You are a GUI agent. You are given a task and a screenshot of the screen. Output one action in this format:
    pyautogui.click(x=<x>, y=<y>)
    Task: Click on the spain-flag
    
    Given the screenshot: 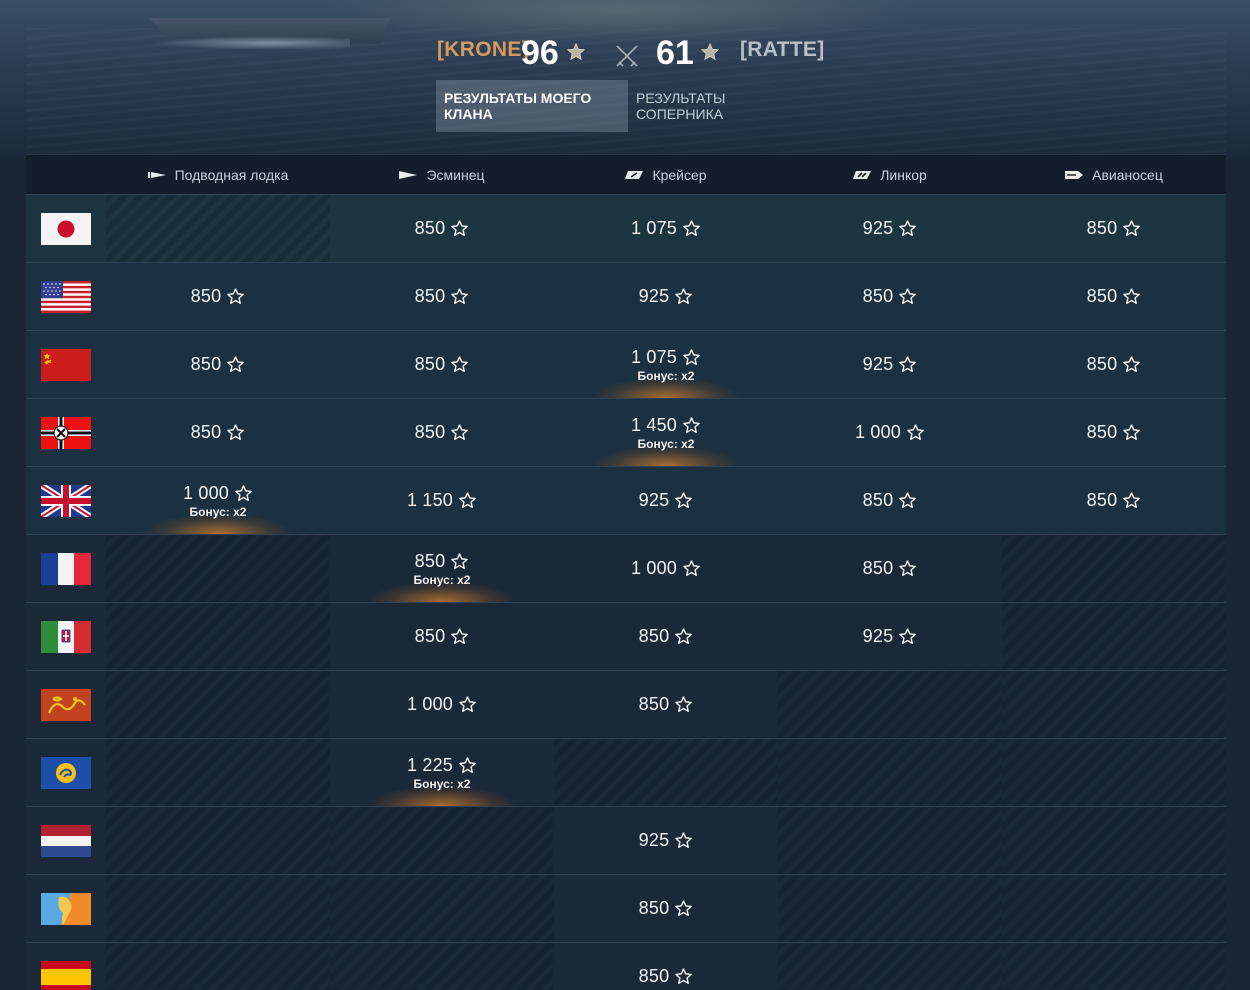 What is the action you would take?
    pyautogui.click(x=66, y=975)
    